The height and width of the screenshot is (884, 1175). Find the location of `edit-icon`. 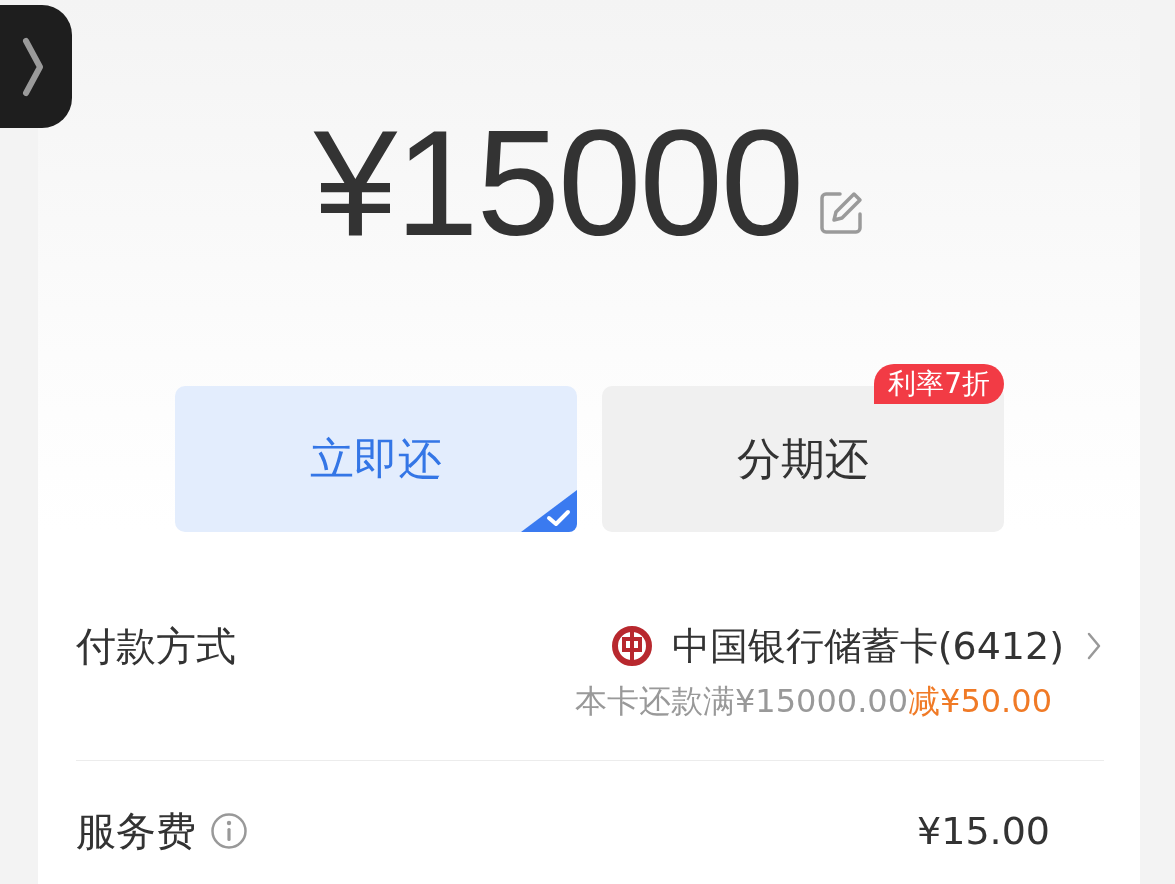

edit-icon is located at coordinates (841, 213).